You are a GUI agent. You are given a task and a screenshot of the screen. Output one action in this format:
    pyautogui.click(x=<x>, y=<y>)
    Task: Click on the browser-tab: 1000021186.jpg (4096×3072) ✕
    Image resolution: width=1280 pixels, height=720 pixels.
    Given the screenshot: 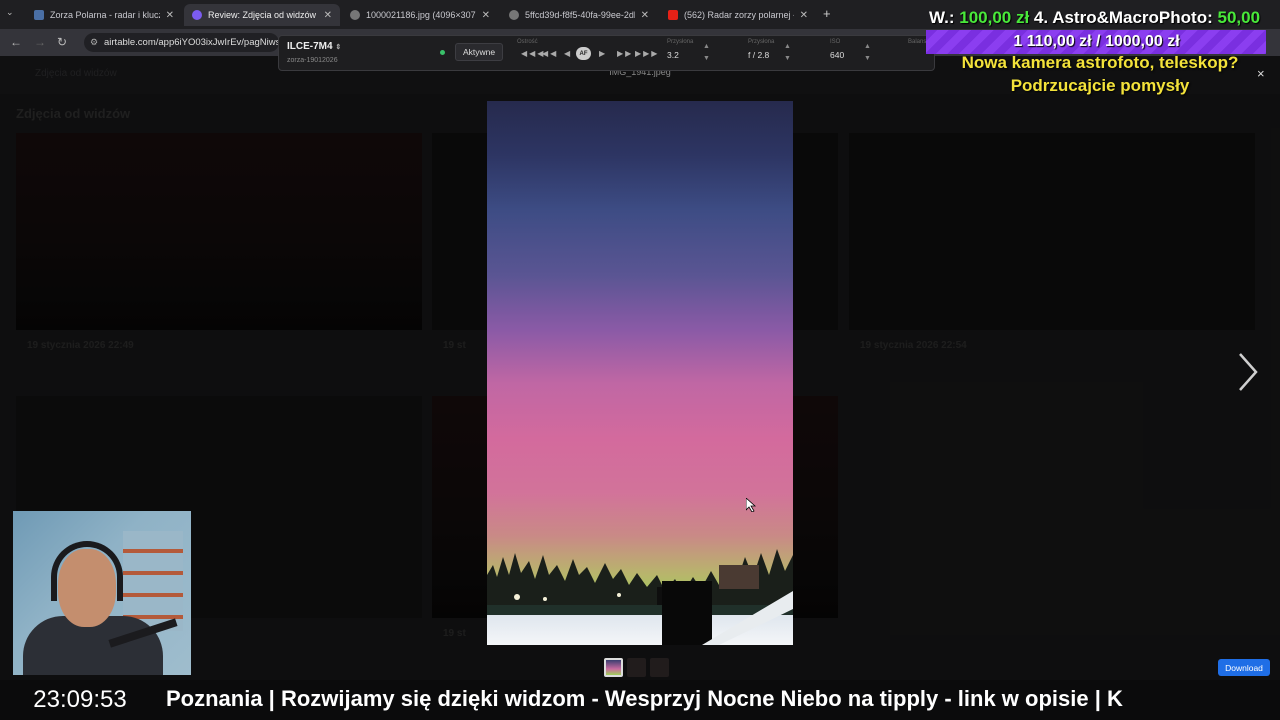 What is the action you would take?
    pyautogui.click(x=420, y=15)
    